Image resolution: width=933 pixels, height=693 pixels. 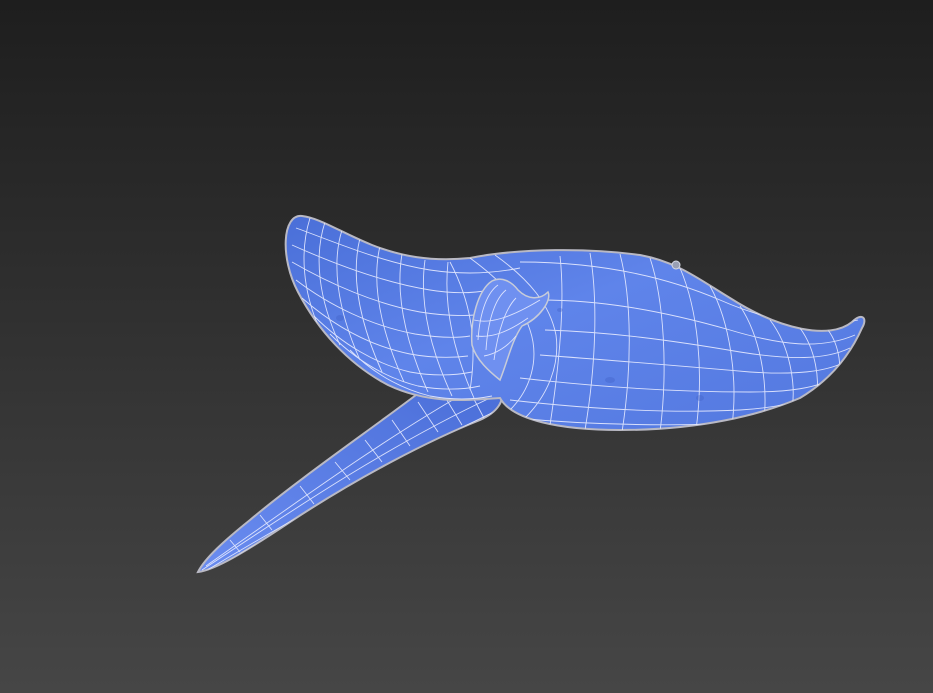 I want to click on stingray-tail, so click(x=349, y=478).